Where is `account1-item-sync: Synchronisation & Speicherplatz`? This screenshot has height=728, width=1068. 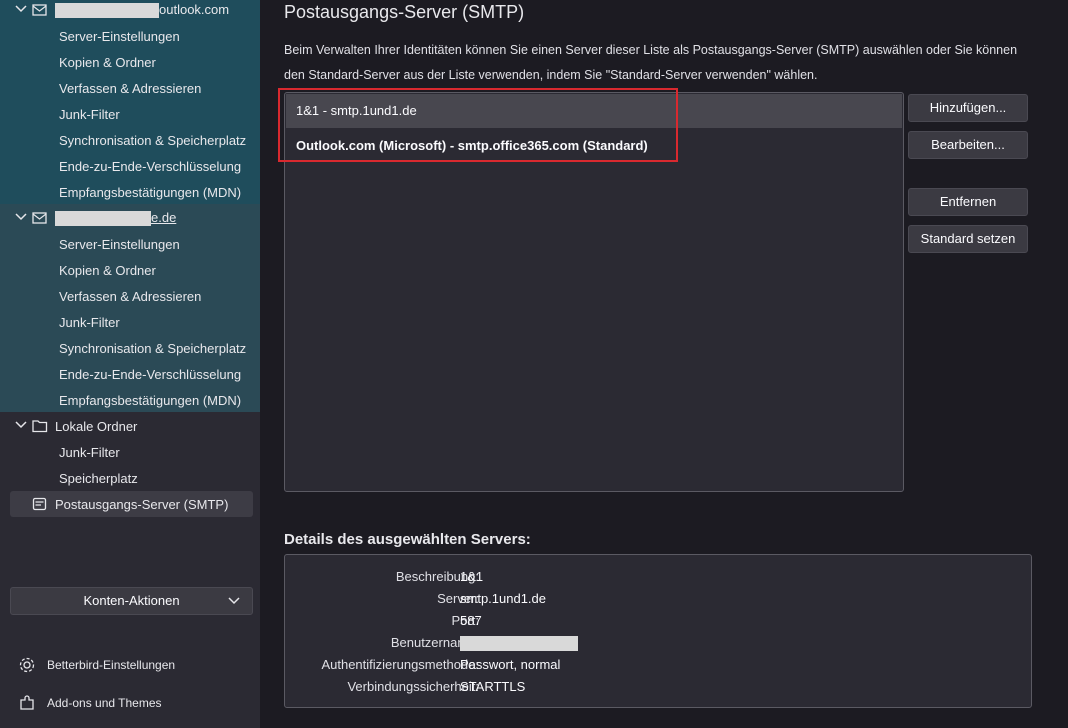 account1-item-sync: Synchronisation & Speicherplatz is located at coordinates (130, 140).